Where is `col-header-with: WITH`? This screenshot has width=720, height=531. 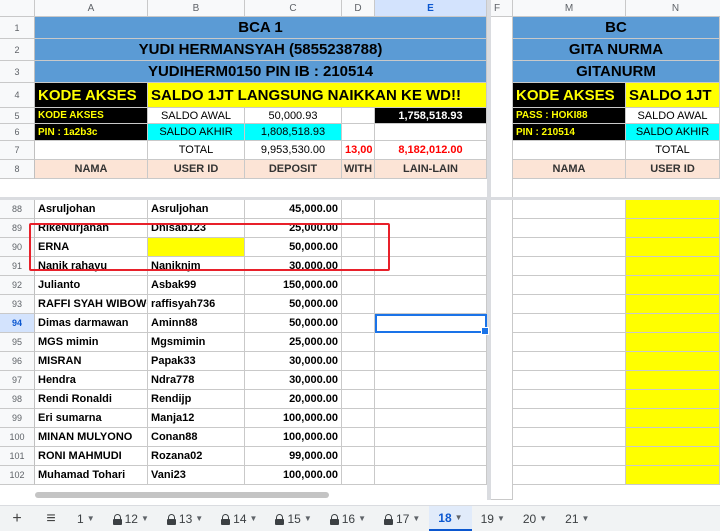
col-header-with: WITH is located at coordinates (358, 169).